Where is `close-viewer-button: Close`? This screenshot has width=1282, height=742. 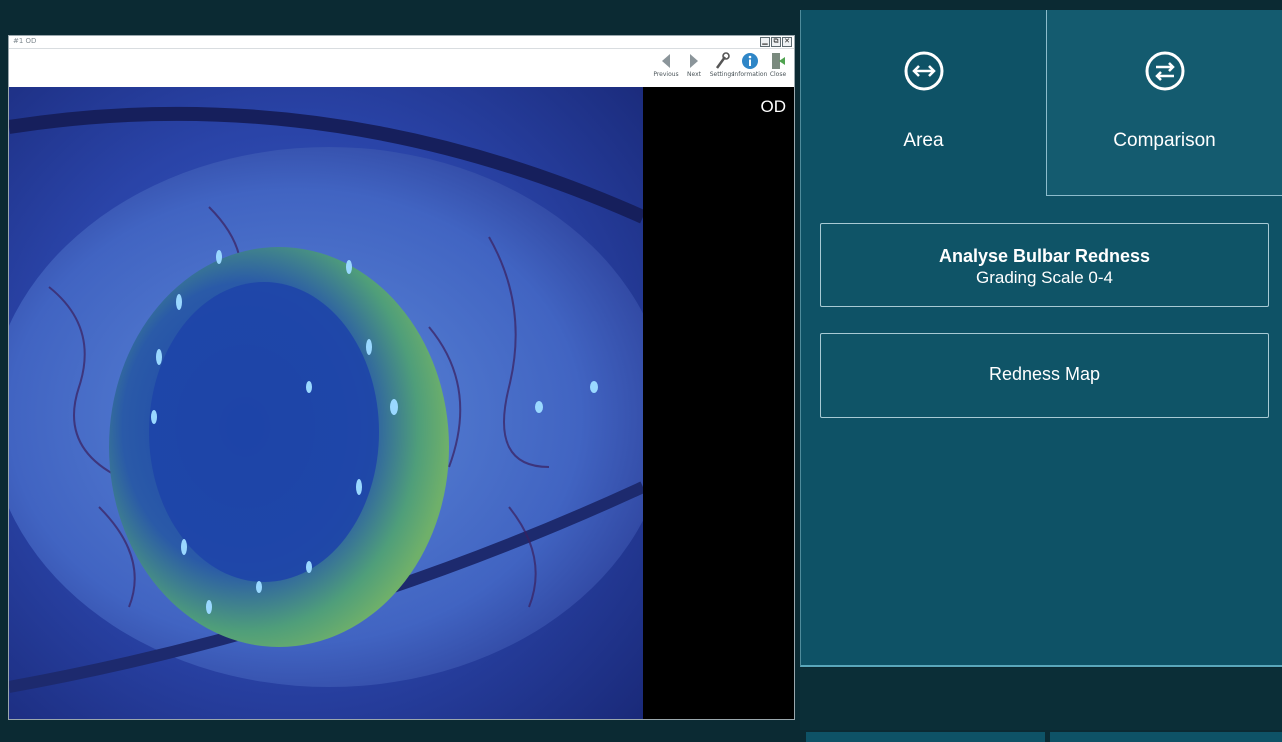 close-viewer-button: Close is located at coordinates (778, 64).